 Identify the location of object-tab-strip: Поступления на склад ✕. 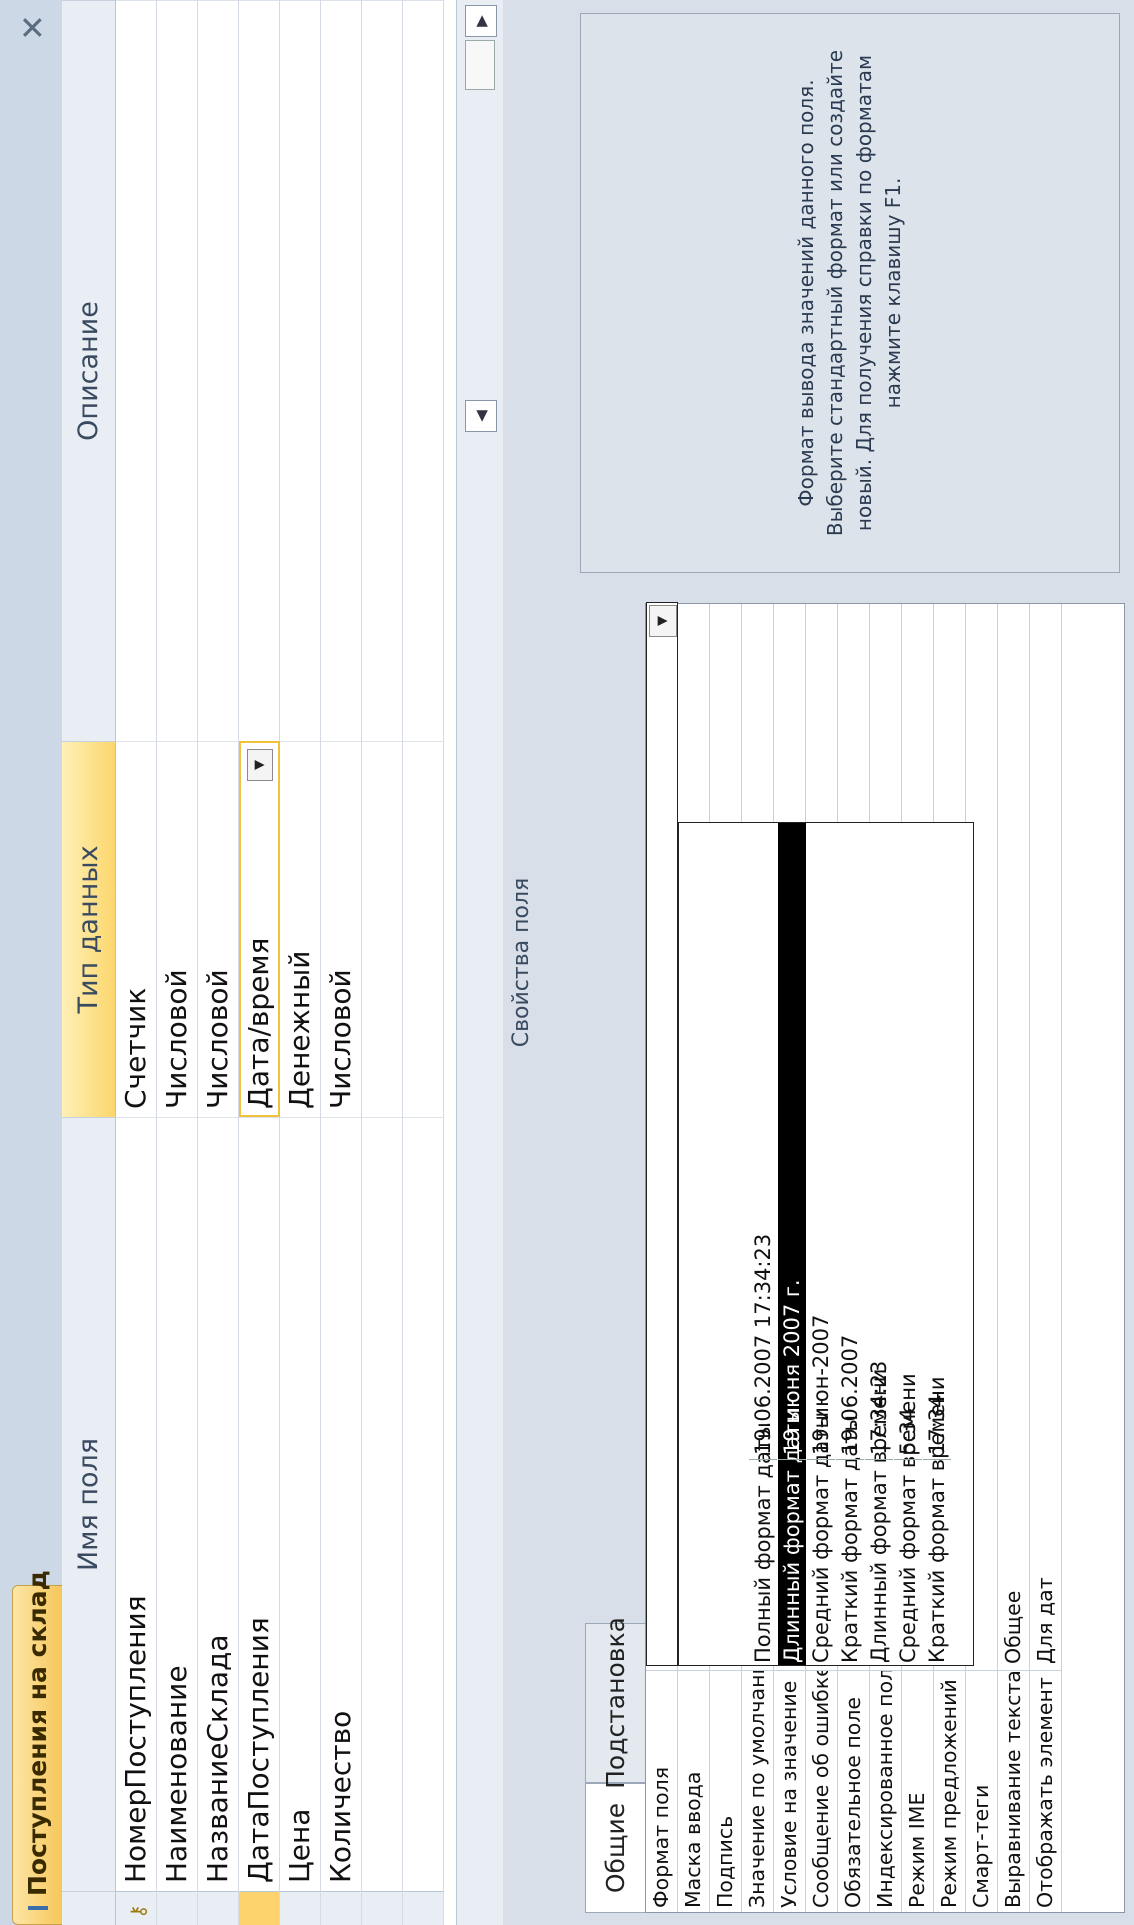
(31, 962).